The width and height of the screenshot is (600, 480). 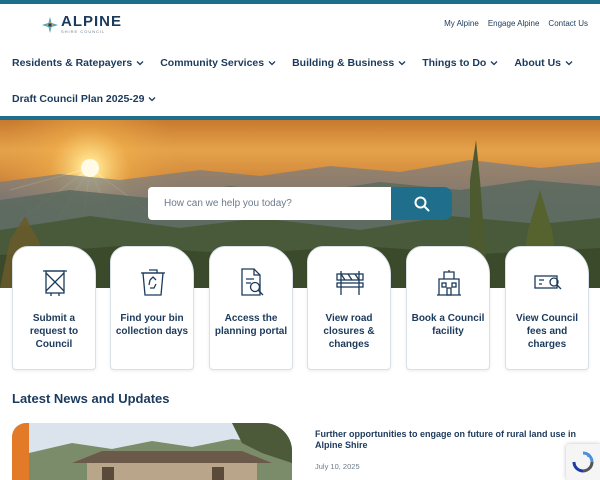 I want to click on search-icon, so click(x=421, y=203).